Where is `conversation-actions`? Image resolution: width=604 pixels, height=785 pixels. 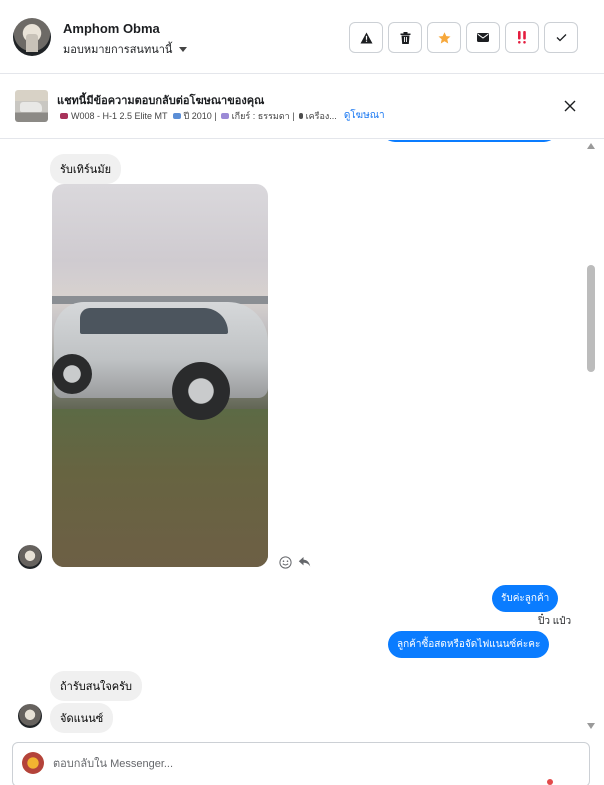 conversation-actions is located at coordinates (463, 37).